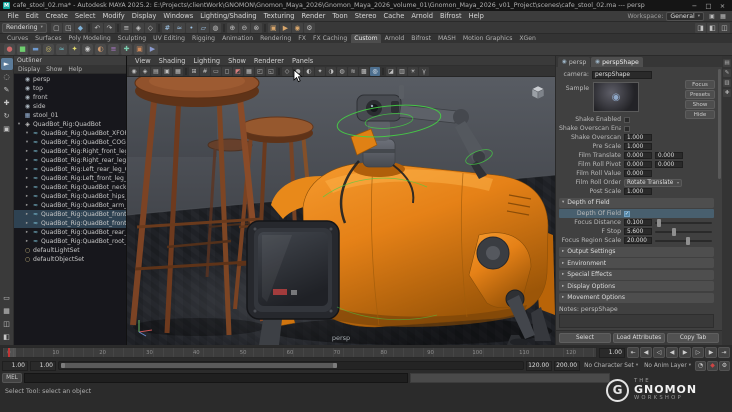 The image size is (732, 412). What do you see at coordinates (70, 151) in the screenshot?
I see `outliner-item: ▸ ≈ QuadBot_Rig:Right_front_leg_CTRL` at bounding box center [70, 151].